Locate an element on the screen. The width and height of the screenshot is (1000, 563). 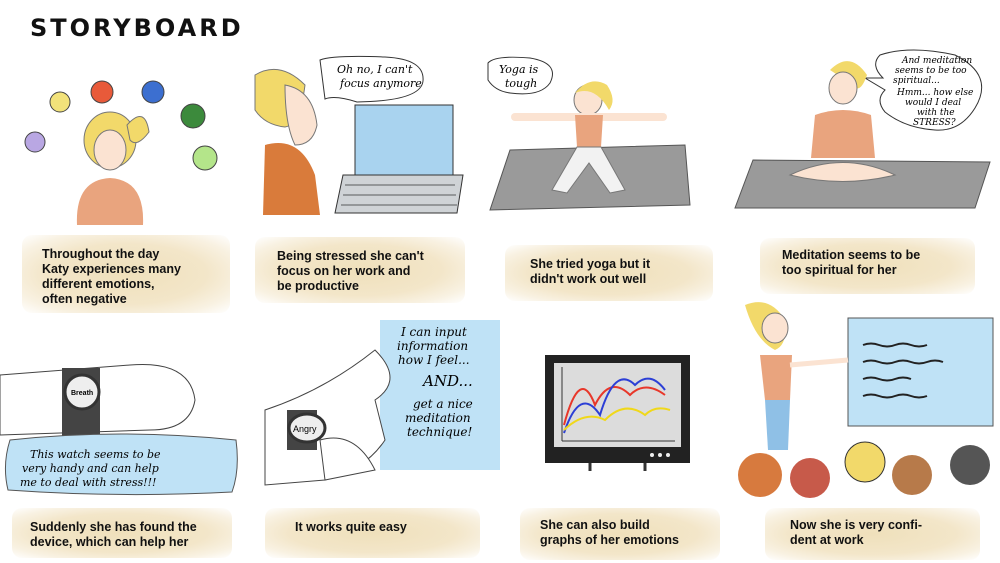
svg-text: I can input is located at coordinates (433, 332).